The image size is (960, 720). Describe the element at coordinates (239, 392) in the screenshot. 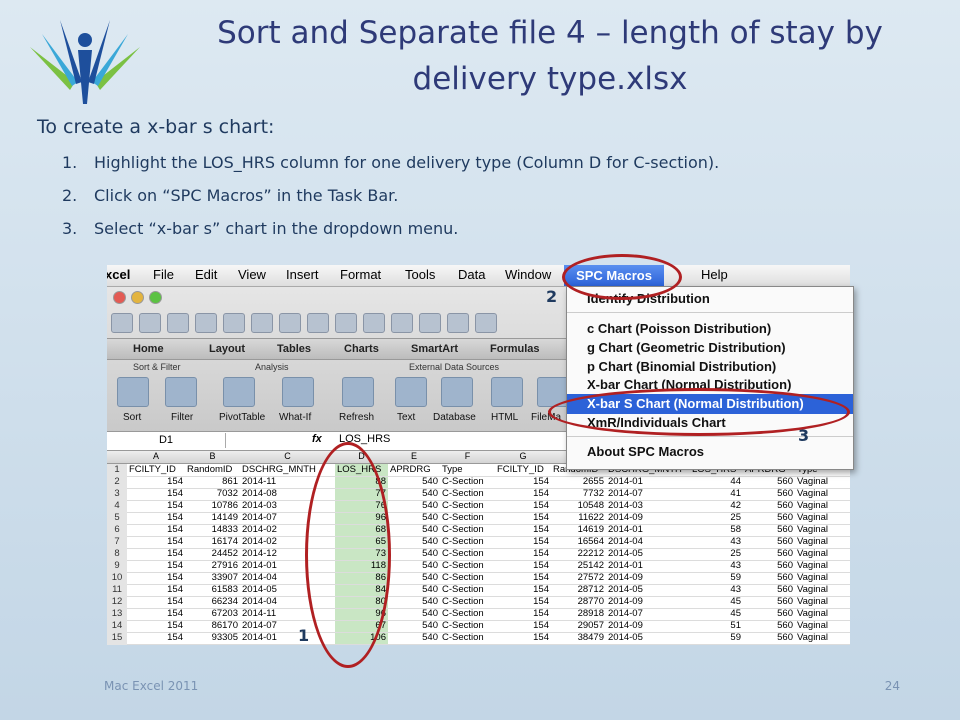

I see `pivottable-button` at that location.